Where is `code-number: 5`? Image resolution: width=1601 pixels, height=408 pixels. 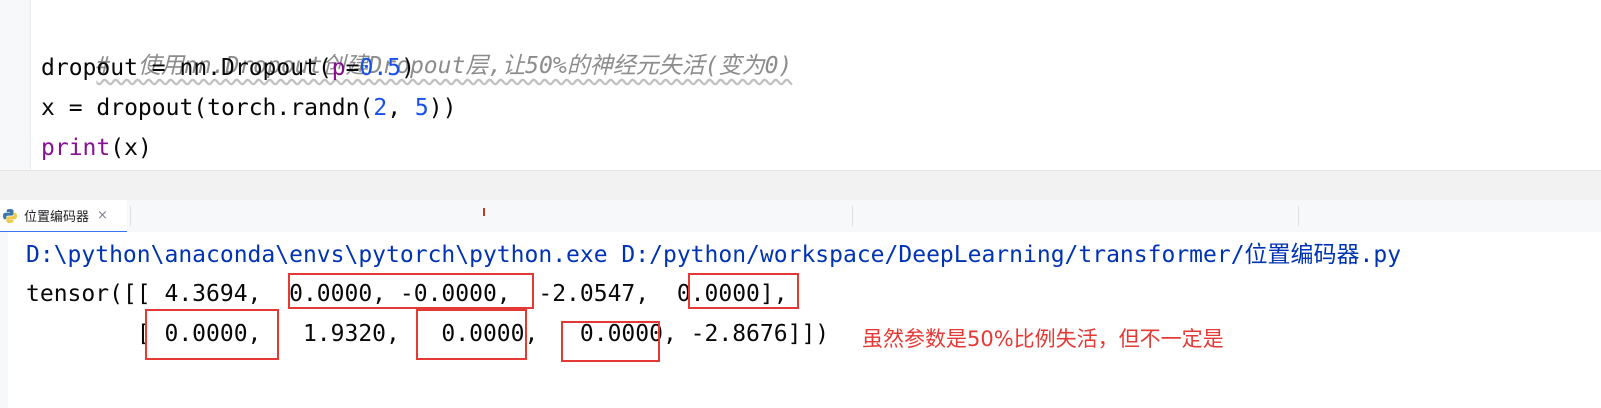 code-number: 5 is located at coordinates (421, 108).